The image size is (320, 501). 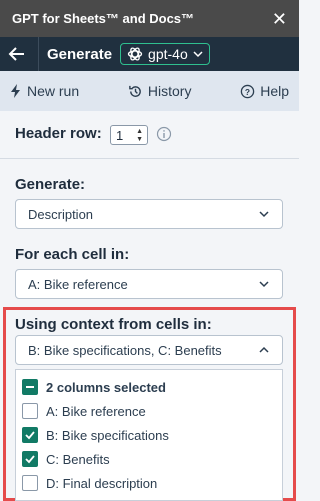 I want to click on app-title: GPT for Sheets™ and Docs™, so click(x=103, y=18).